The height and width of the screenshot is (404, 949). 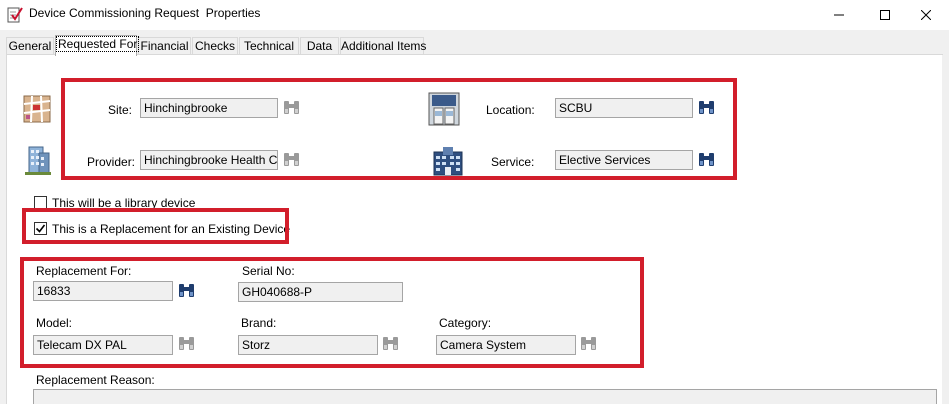 I want to click on tab-technical: Technical, so click(x=269, y=46).